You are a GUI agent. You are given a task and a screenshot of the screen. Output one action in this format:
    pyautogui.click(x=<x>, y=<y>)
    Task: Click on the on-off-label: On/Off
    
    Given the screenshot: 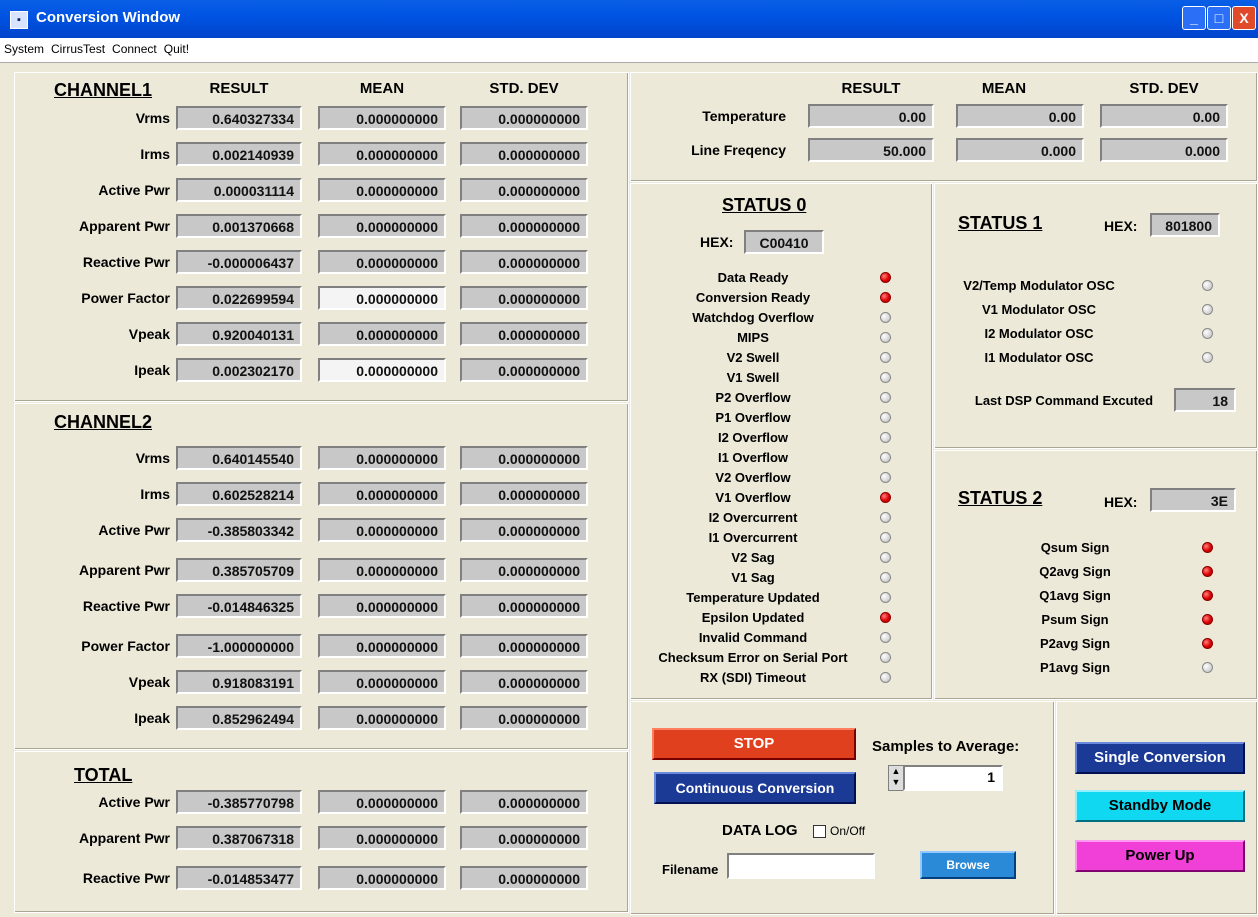 What is the action you would take?
    pyautogui.click(x=848, y=831)
    